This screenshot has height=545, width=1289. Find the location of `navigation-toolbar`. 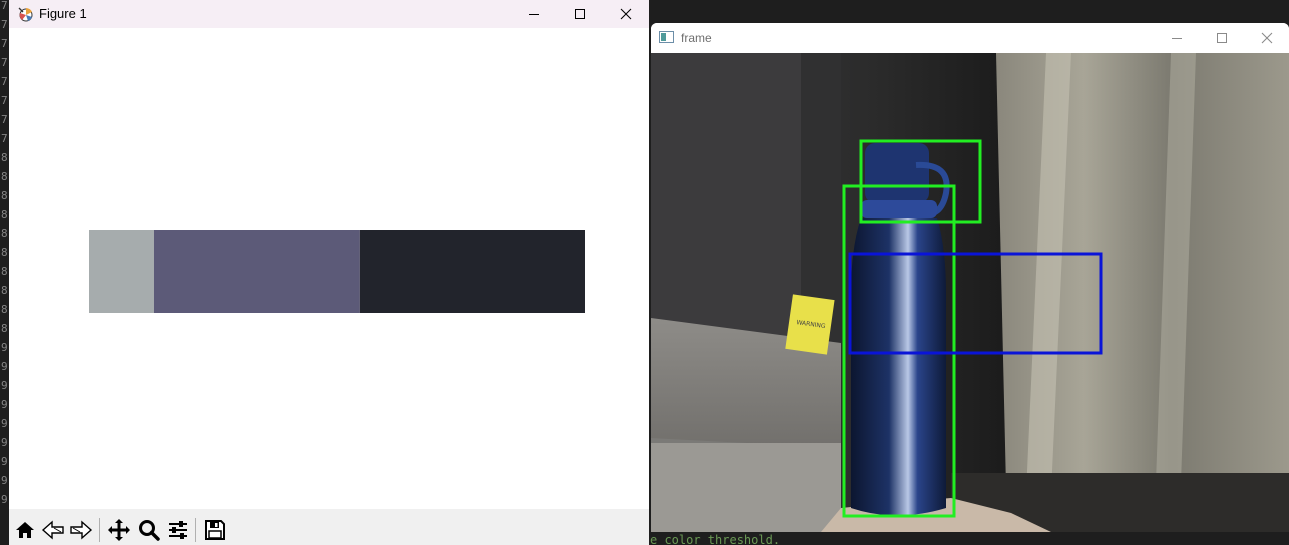

navigation-toolbar is located at coordinates (329, 527).